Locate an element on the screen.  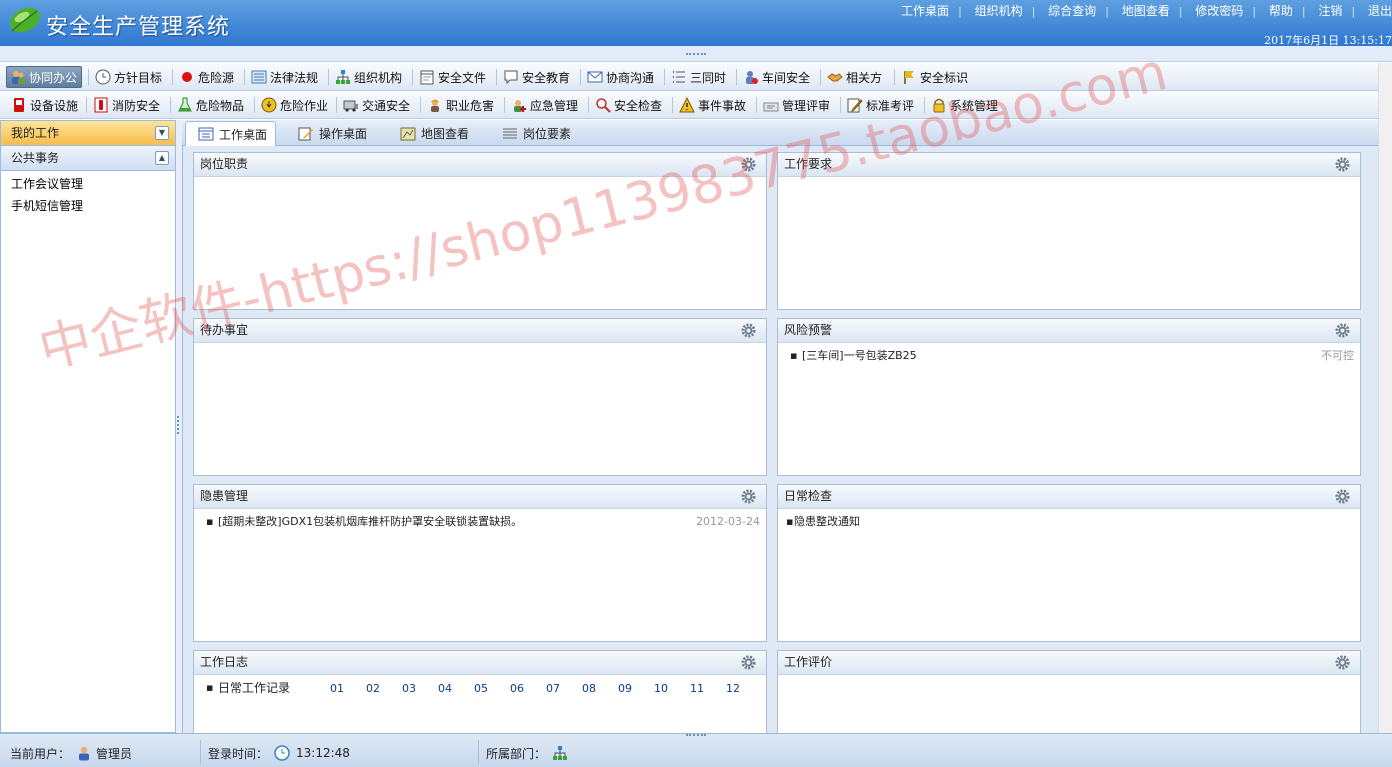
portlet-header: 日常检查 is located at coordinates (1069, 497).